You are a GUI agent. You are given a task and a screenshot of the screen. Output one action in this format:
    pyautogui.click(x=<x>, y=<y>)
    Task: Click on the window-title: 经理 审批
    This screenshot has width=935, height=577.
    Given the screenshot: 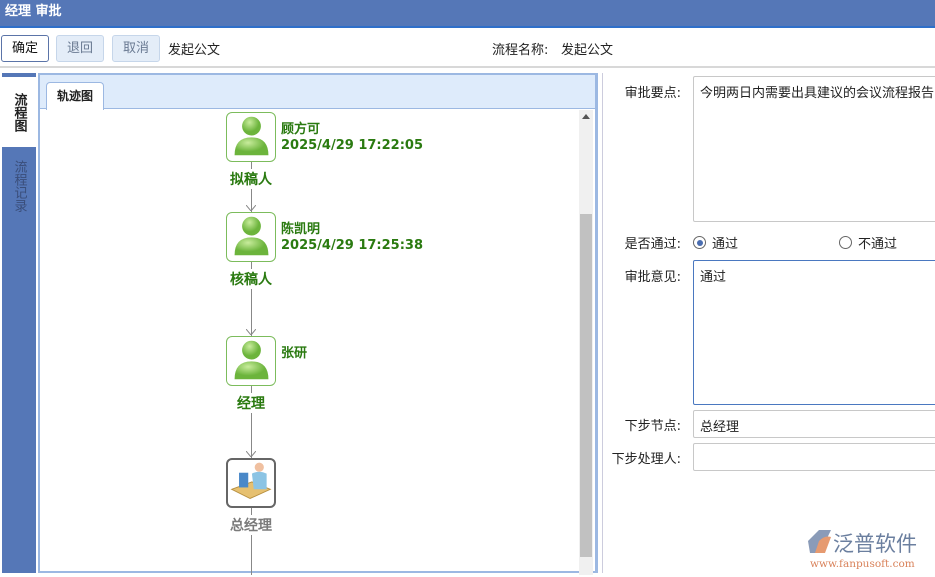 What is the action you would take?
    pyautogui.click(x=467, y=14)
    